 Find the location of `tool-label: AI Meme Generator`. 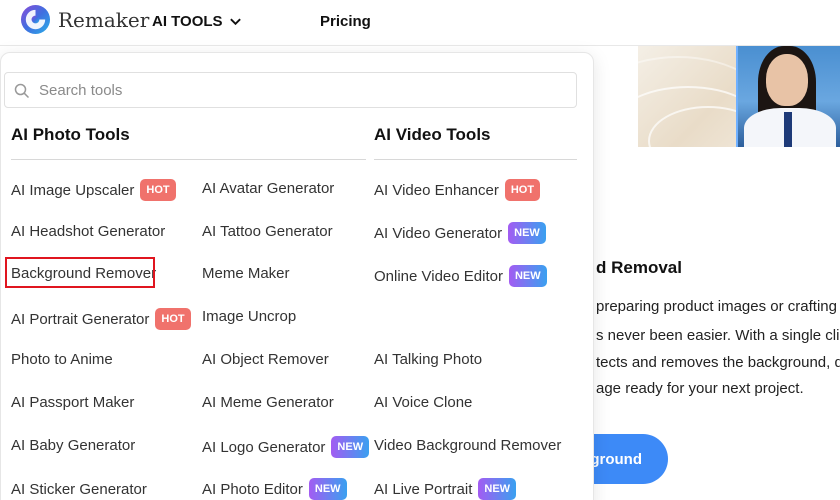

tool-label: AI Meme Generator is located at coordinates (268, 402).